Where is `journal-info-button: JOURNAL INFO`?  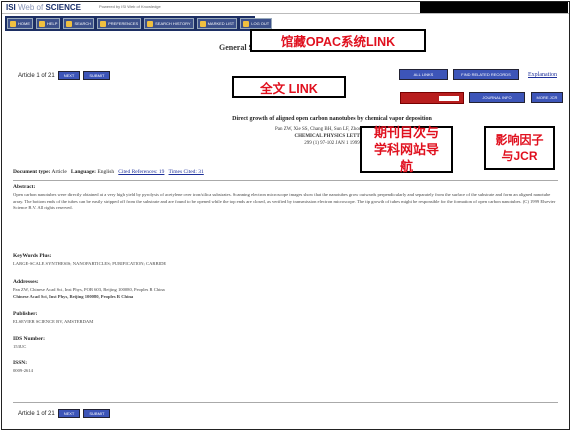 journal-info-button: JOURNAL INFO is located at coordinates (497, 97).